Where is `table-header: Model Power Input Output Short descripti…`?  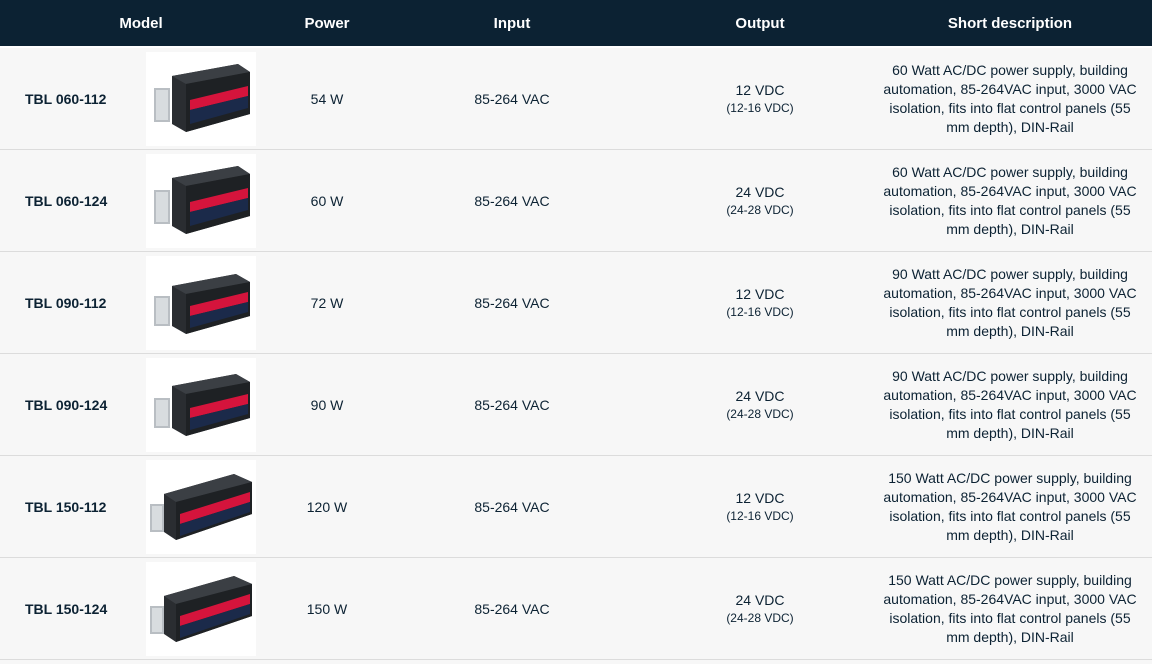
table-header: Model Power Input Output Short descripti… is located at coordinates (576, 24).